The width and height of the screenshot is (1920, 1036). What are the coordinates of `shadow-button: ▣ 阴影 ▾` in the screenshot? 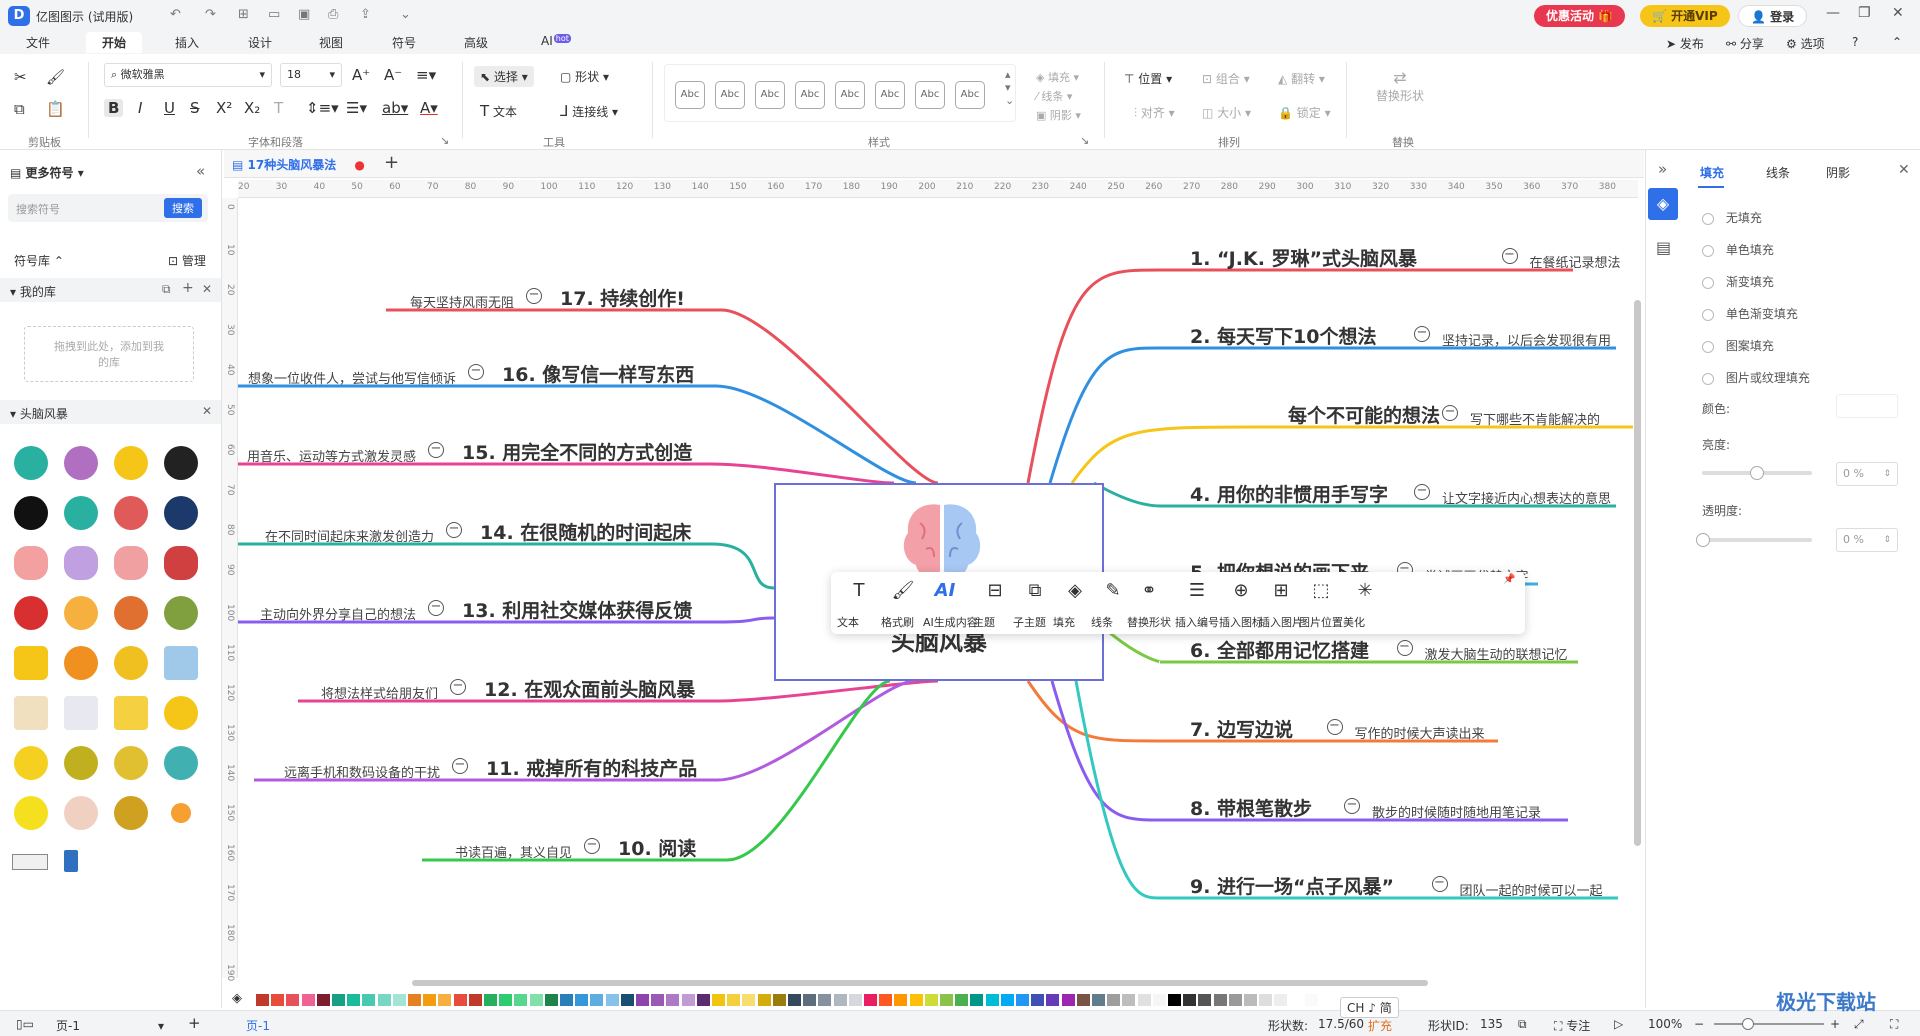 It's located at (1058, 115).